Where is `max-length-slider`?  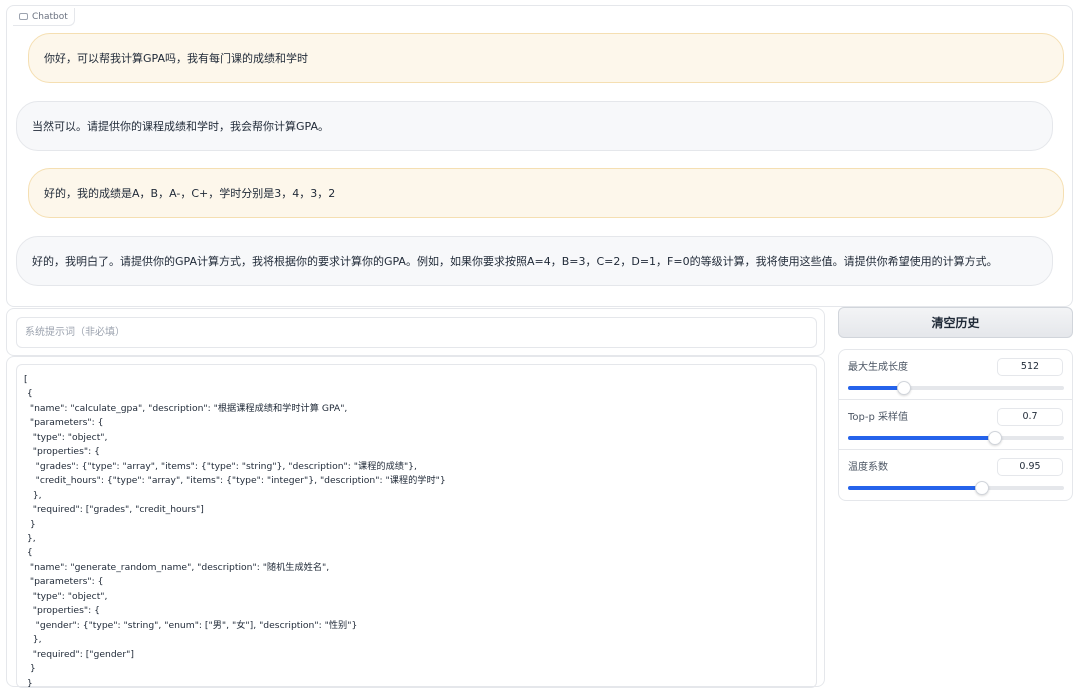 max-length-slider is located at coordinates (956, 388).